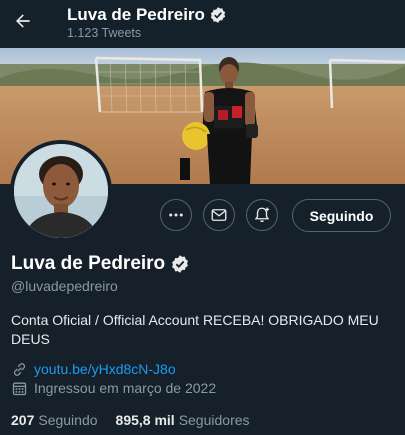  What do you see at coordinates (136, 14) in the screenshot?
I see `header-name: Luva de Pedreiro` at bounding box center [136, 14].